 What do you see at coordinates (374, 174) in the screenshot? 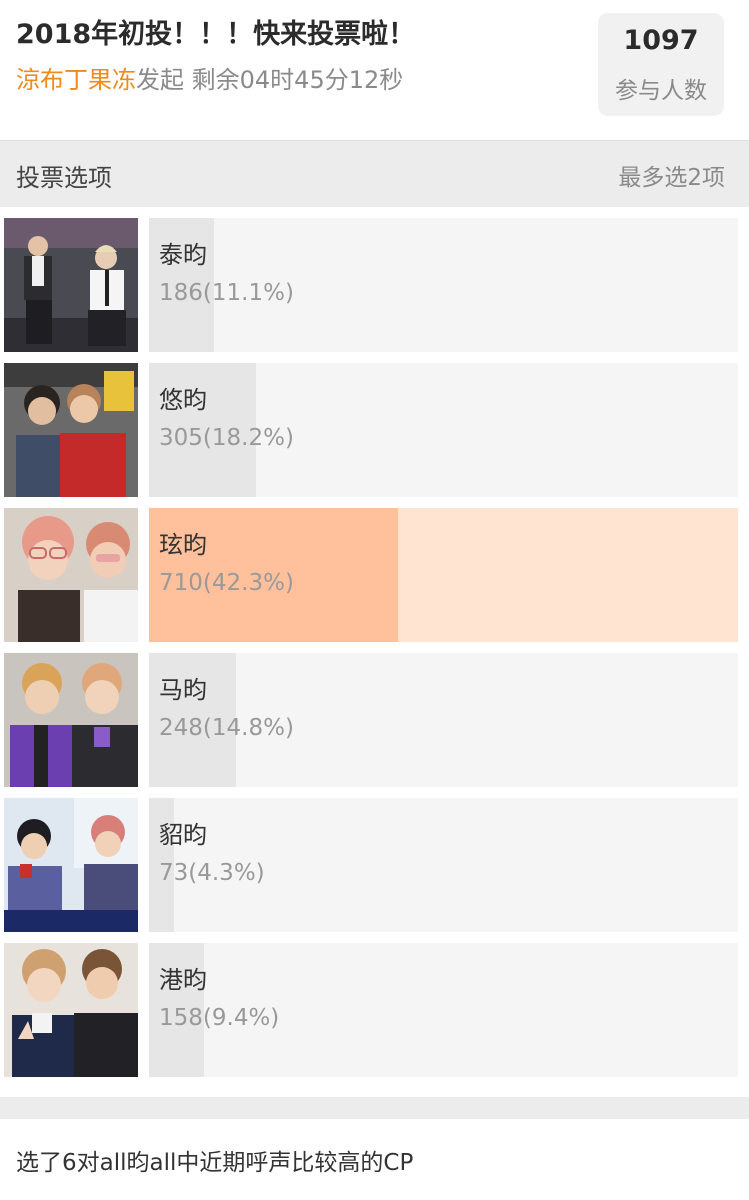
I see `options-section-bar: 投票选项 最多选2项` at bounding box center [374, 174].